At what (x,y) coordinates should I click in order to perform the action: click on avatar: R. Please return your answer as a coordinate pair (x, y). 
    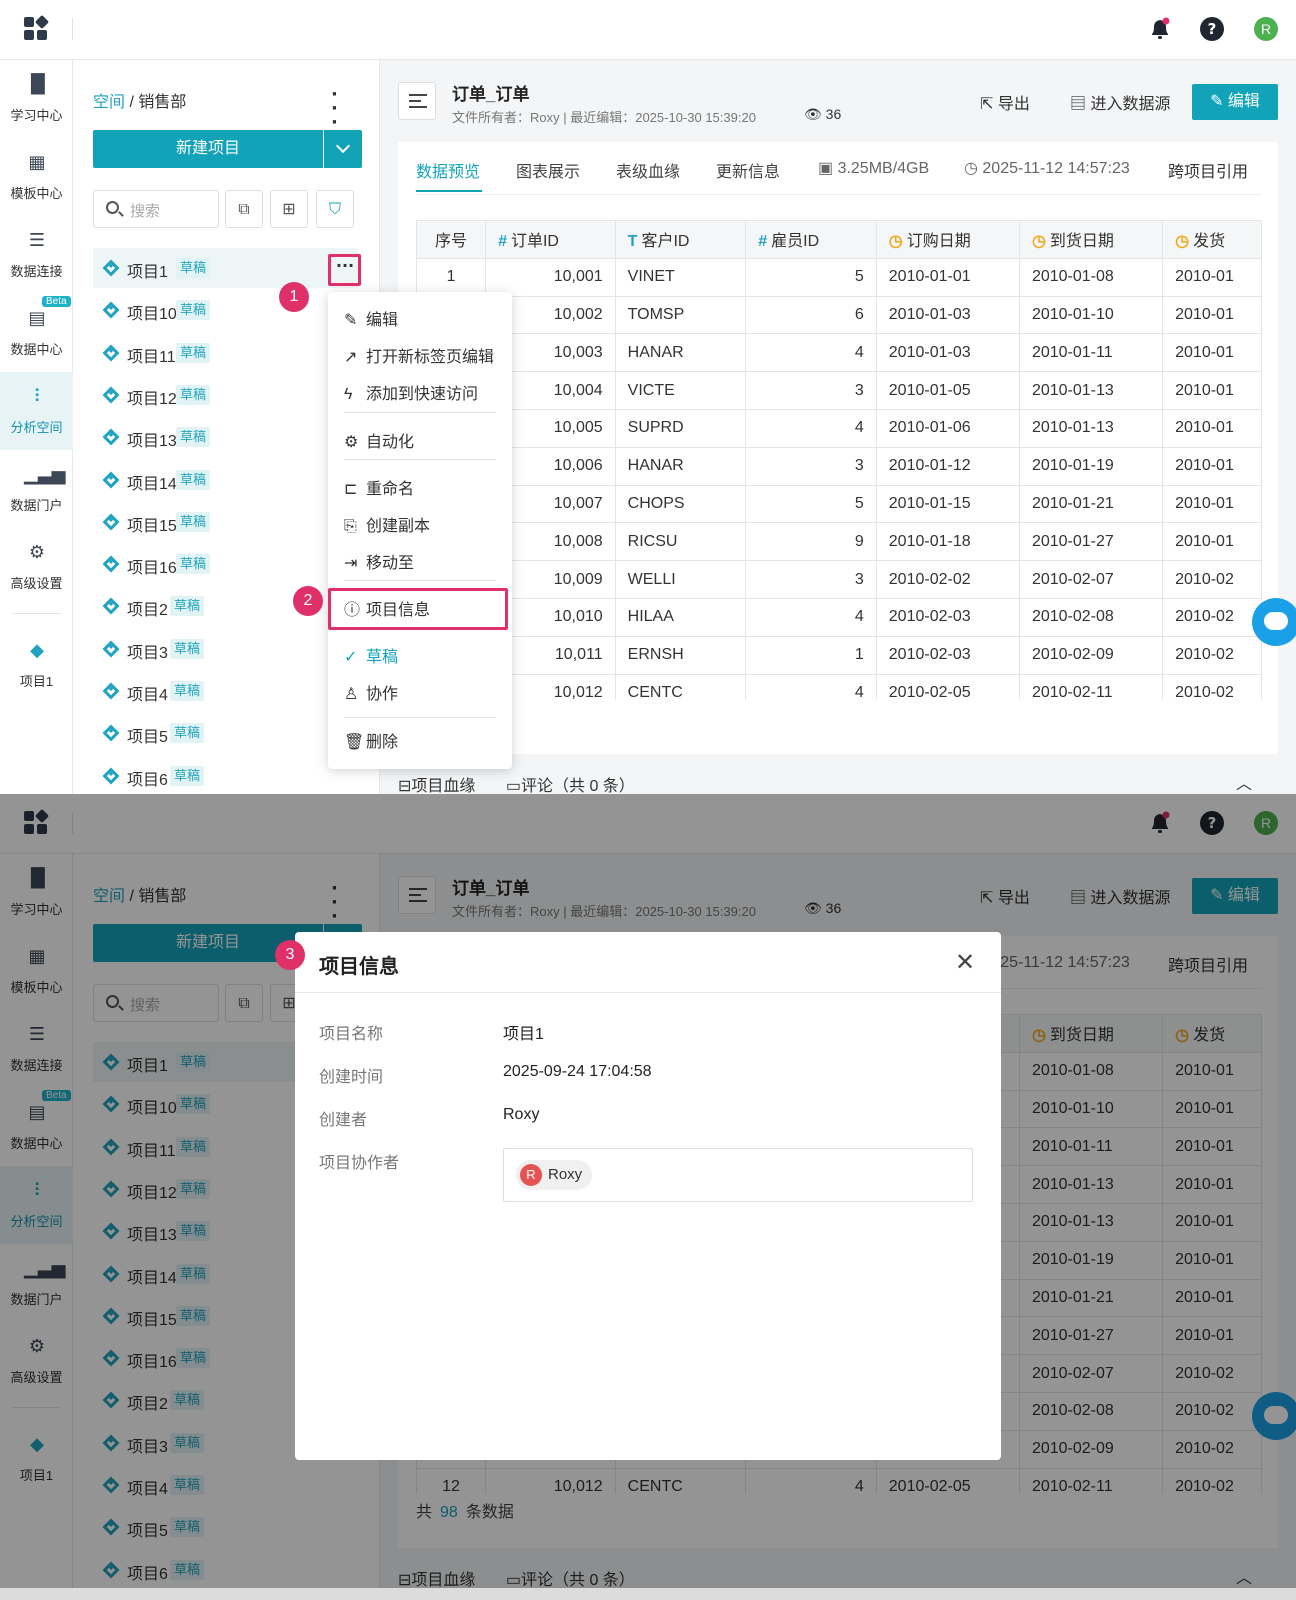
    Looking at the image, I should click on (531, 1175).